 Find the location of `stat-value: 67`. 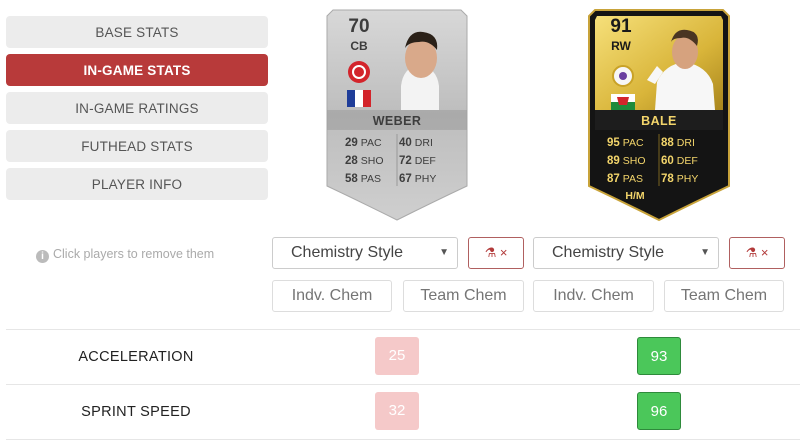

stat-value: 67 is located at coordinates (405, 179).